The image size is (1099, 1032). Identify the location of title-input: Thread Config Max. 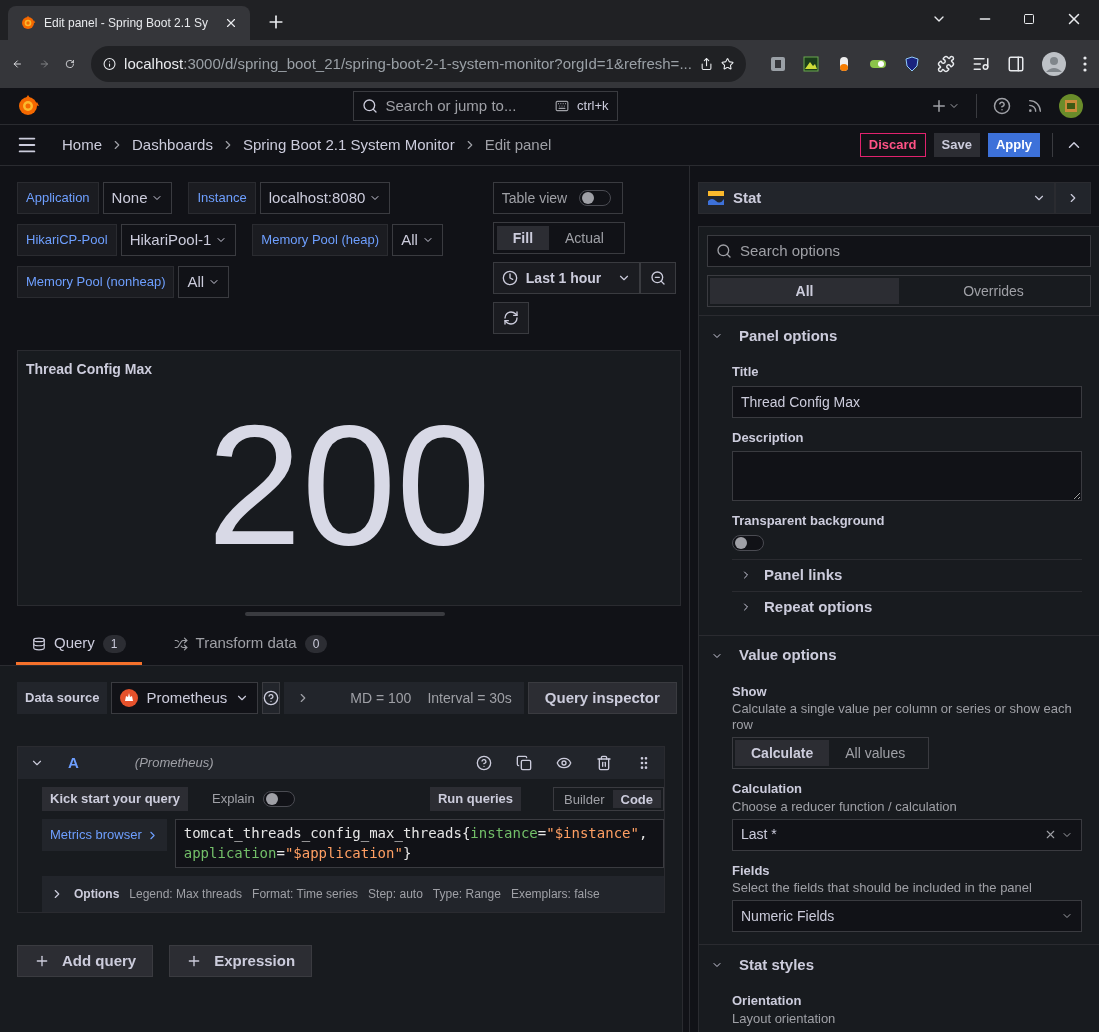
(907, 401).